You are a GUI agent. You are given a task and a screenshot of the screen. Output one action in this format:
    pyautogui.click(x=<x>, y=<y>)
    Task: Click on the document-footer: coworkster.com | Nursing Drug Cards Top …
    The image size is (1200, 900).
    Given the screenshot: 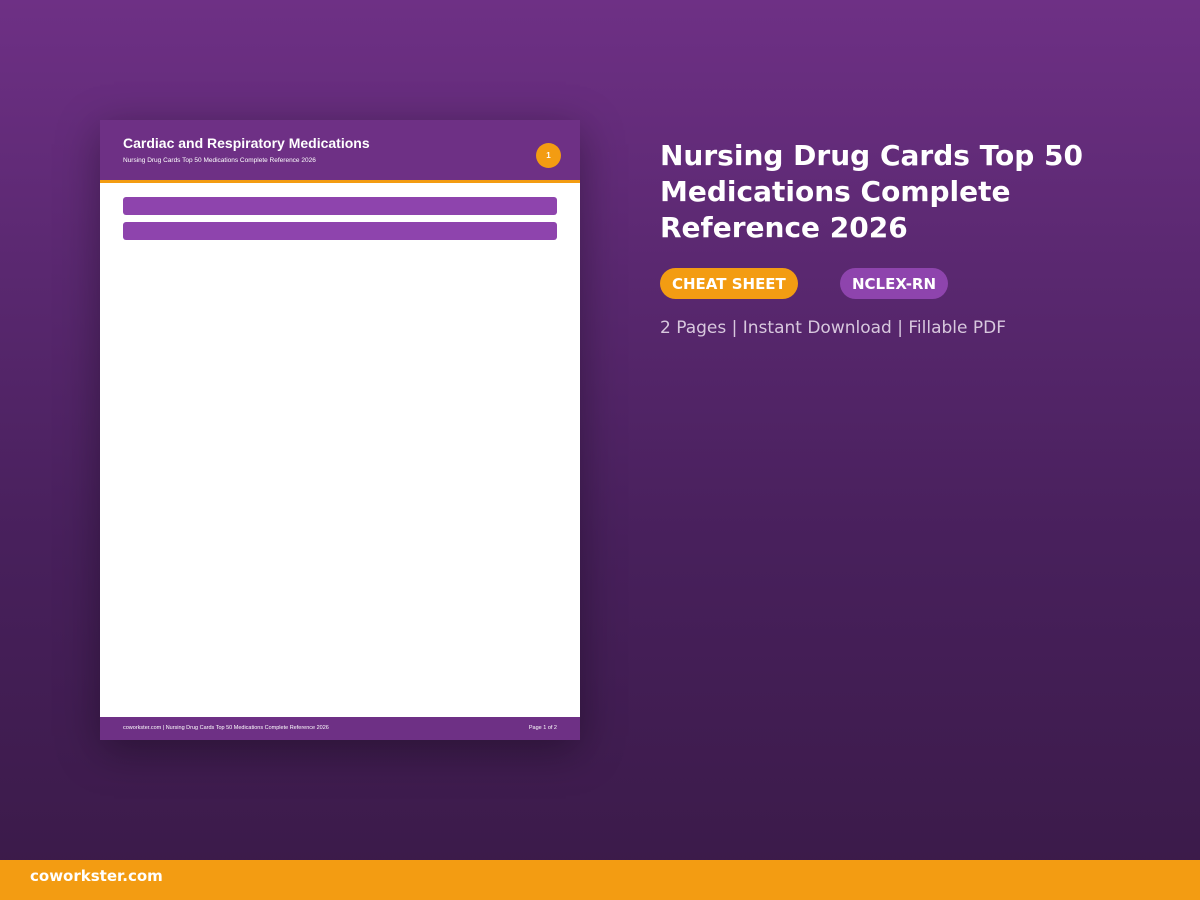 What is the action you would take?
    pyautogui.click(x=340, y=728)
    